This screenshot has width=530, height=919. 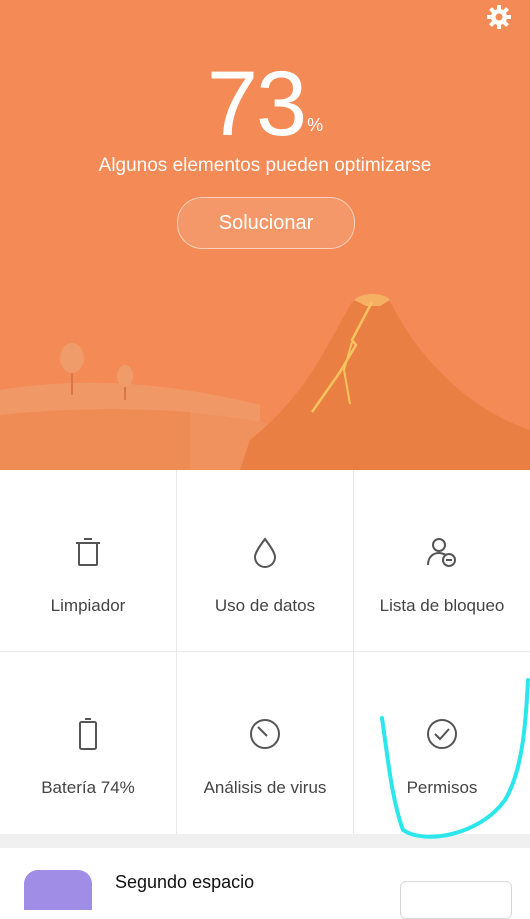 What do you see at coordinates (315, 125) in the screenshot?
I see `score-unit: %` at bounding box center [315, 125].